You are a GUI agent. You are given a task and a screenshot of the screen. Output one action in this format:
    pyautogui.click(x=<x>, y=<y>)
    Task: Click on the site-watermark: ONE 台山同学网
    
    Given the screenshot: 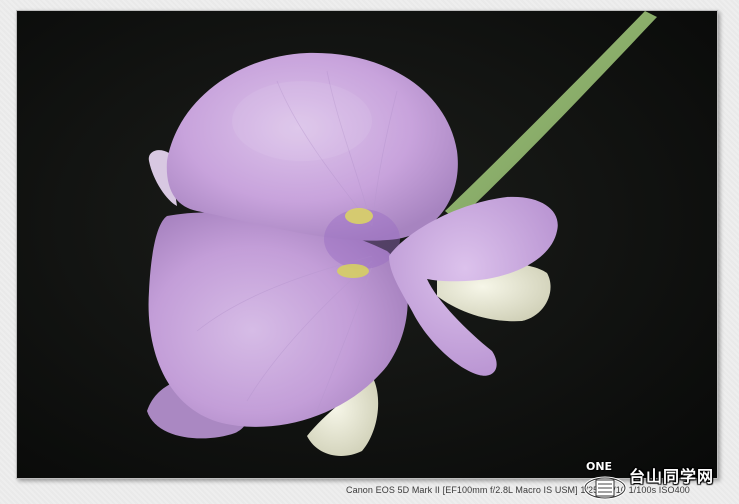 What is the action you would take?
    pyautogui.click(x=657, y=480)
    